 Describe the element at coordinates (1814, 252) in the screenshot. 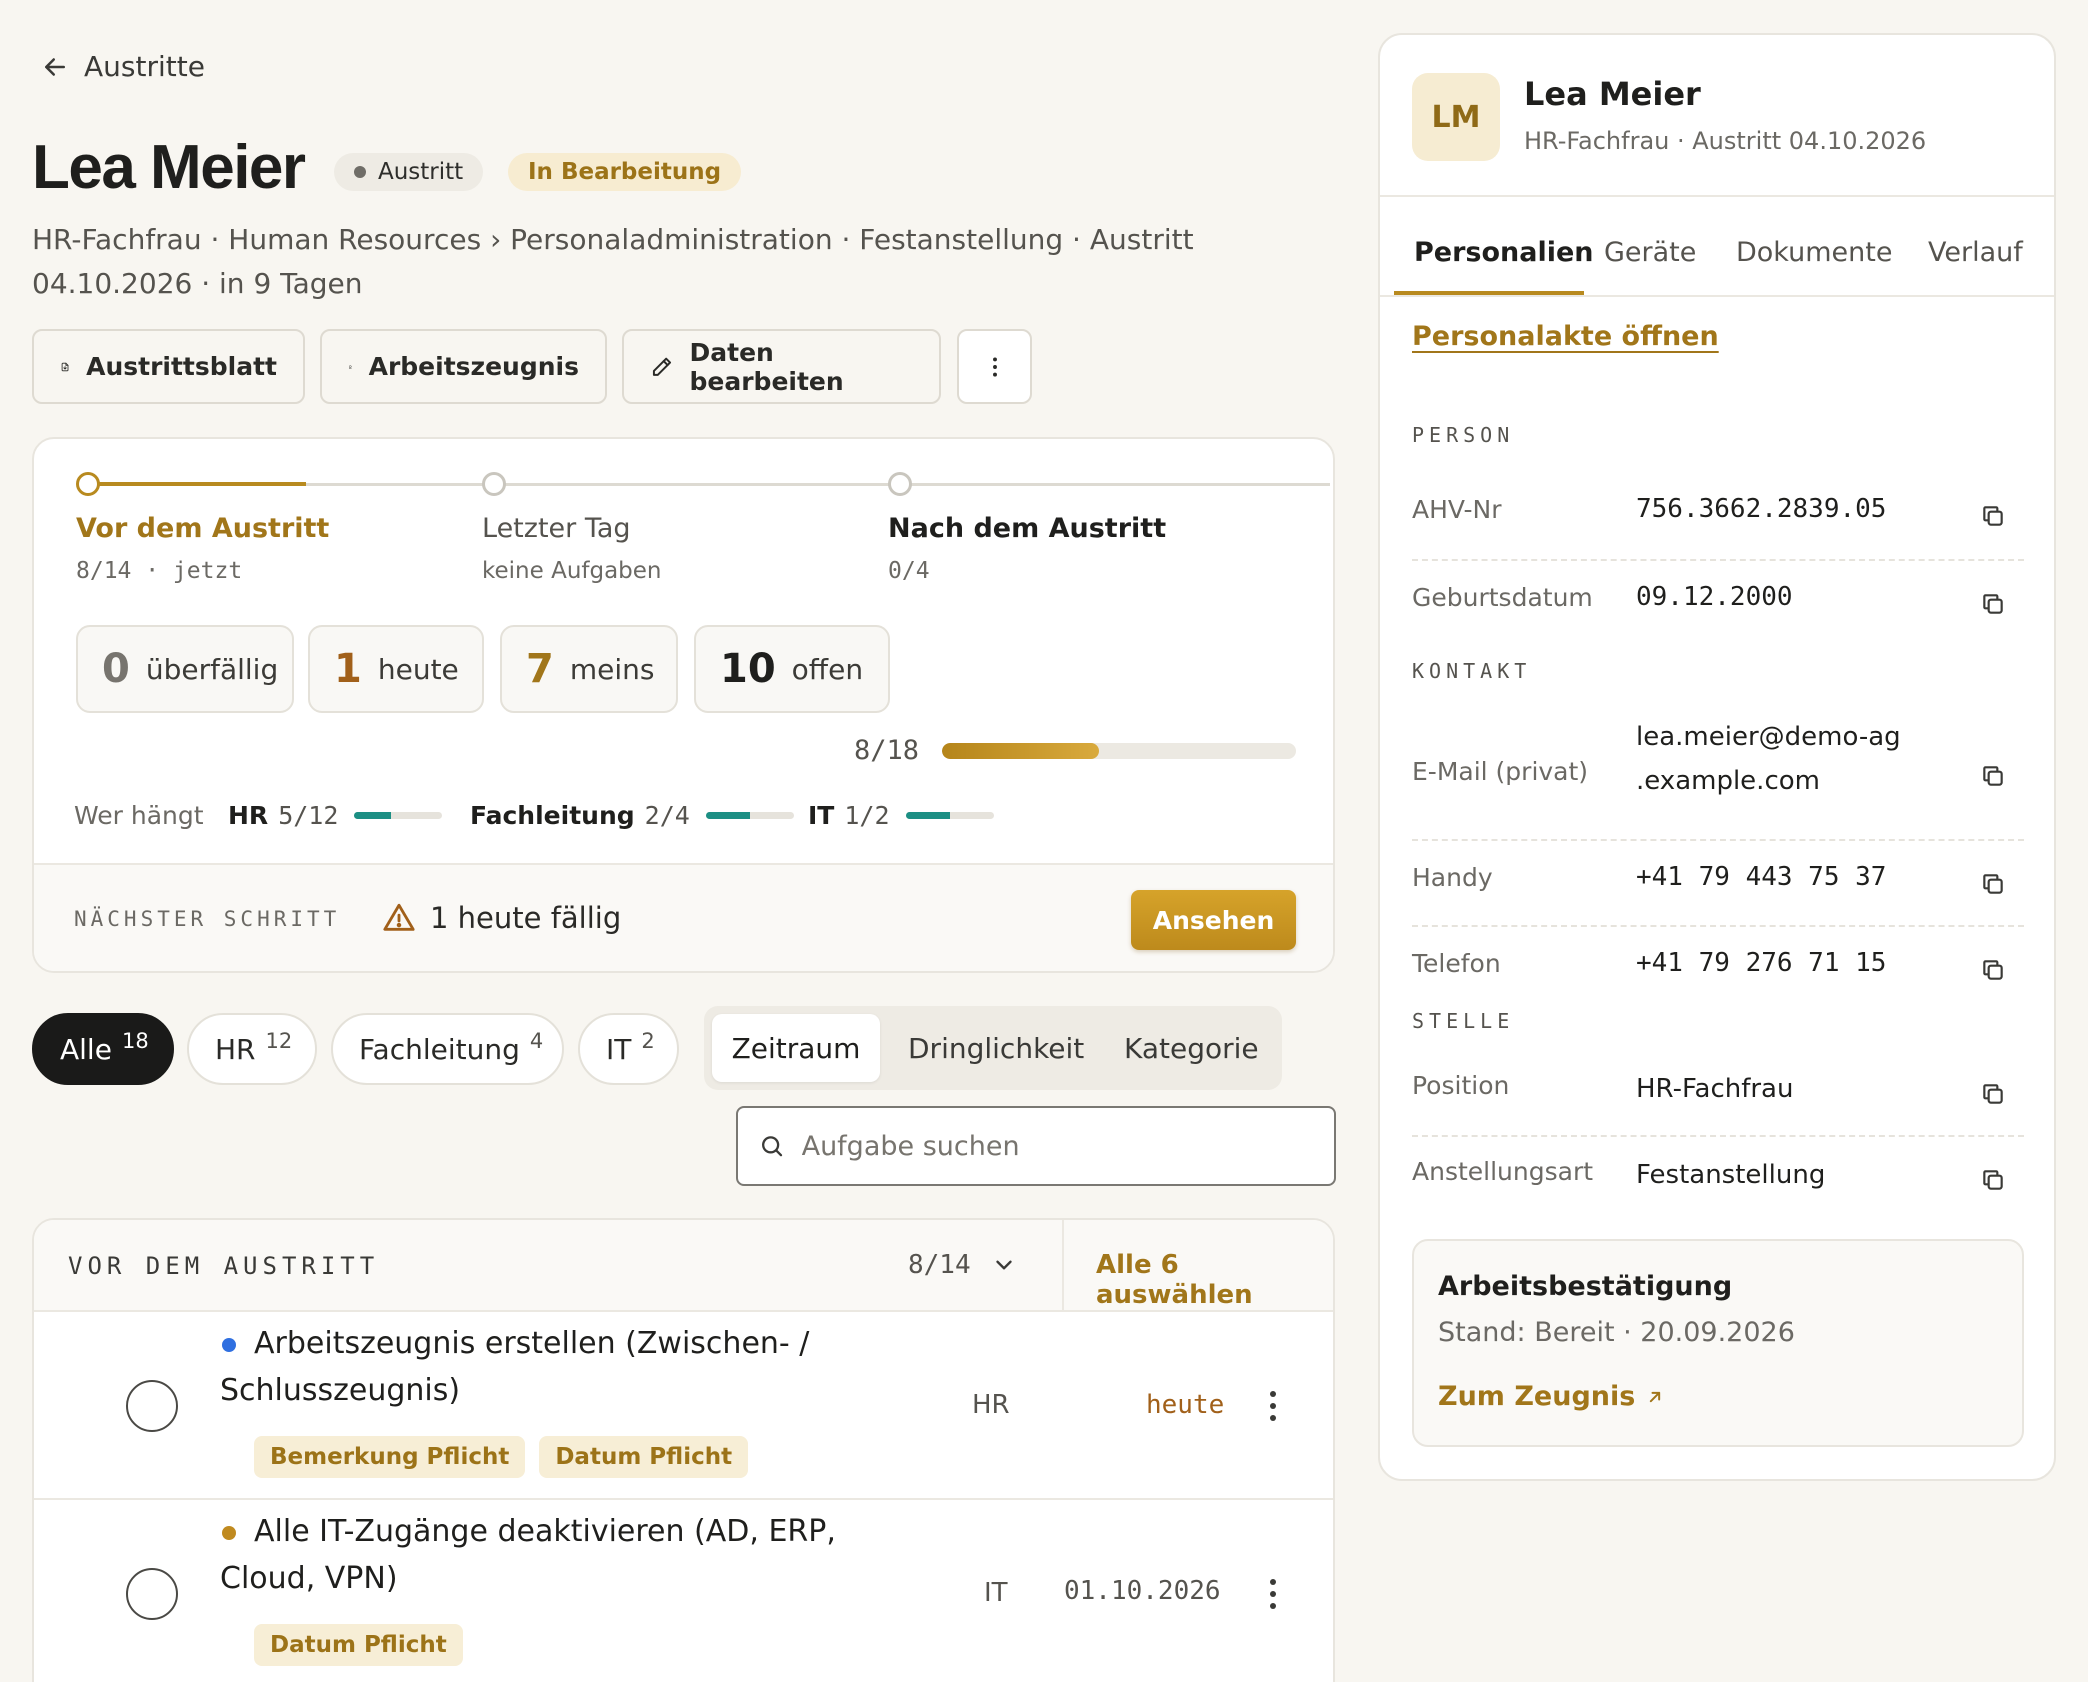

I see `tab-dokumente: Dokumente` at that location.